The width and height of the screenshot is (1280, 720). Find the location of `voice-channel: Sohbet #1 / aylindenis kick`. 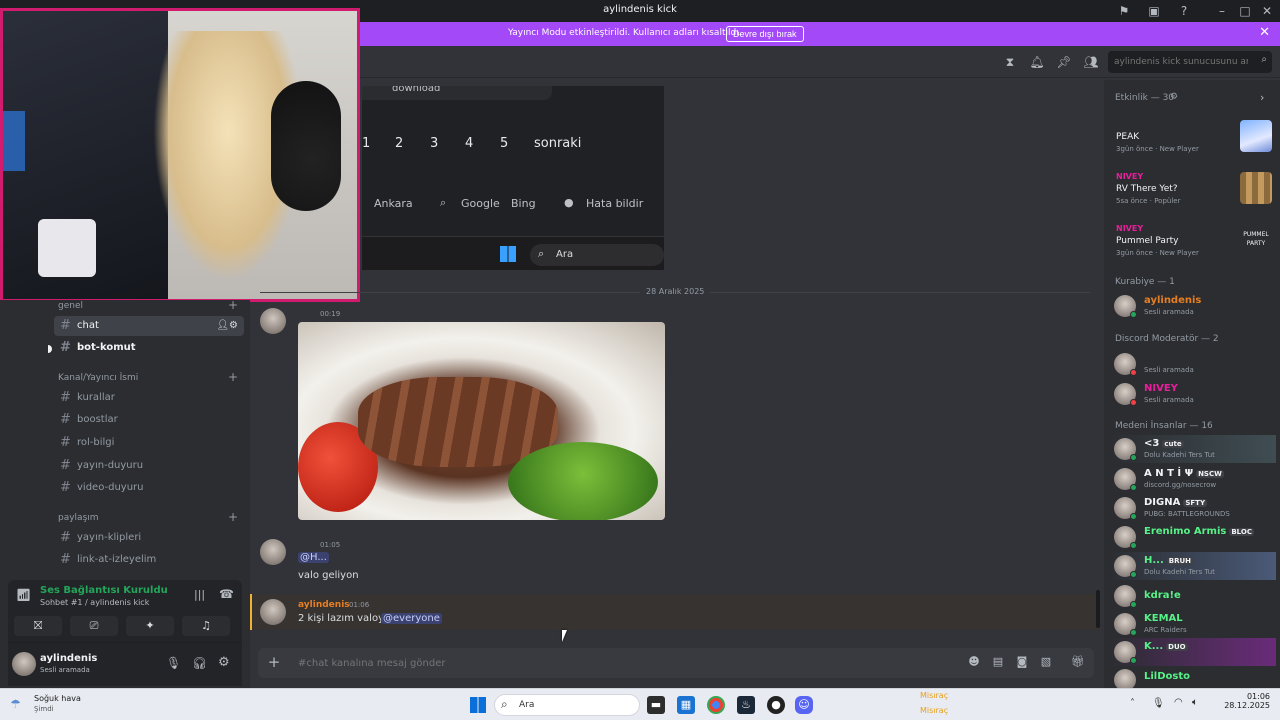

voice-channel: Sohbet #1 / aylindenis kick is located at coordinates (94, 602).